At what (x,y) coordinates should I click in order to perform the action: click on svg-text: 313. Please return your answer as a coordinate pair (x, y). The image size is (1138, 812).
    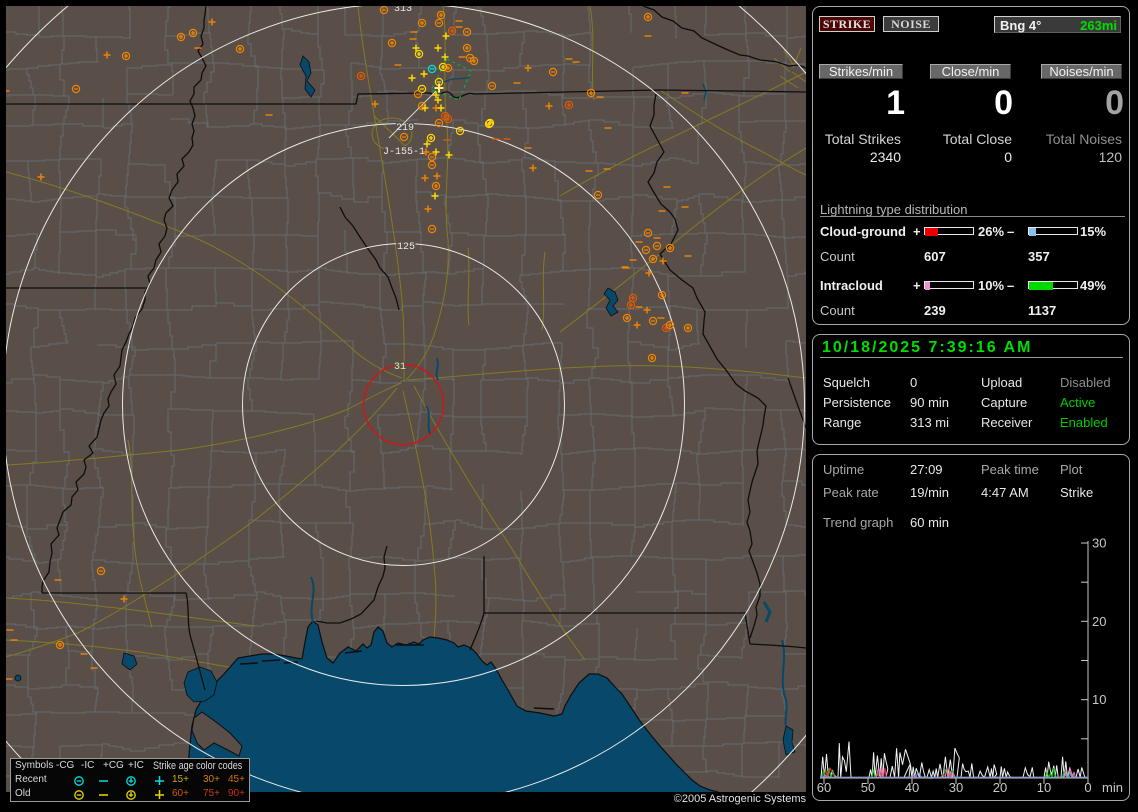
    Looking at the image, I should click on (403, 10).